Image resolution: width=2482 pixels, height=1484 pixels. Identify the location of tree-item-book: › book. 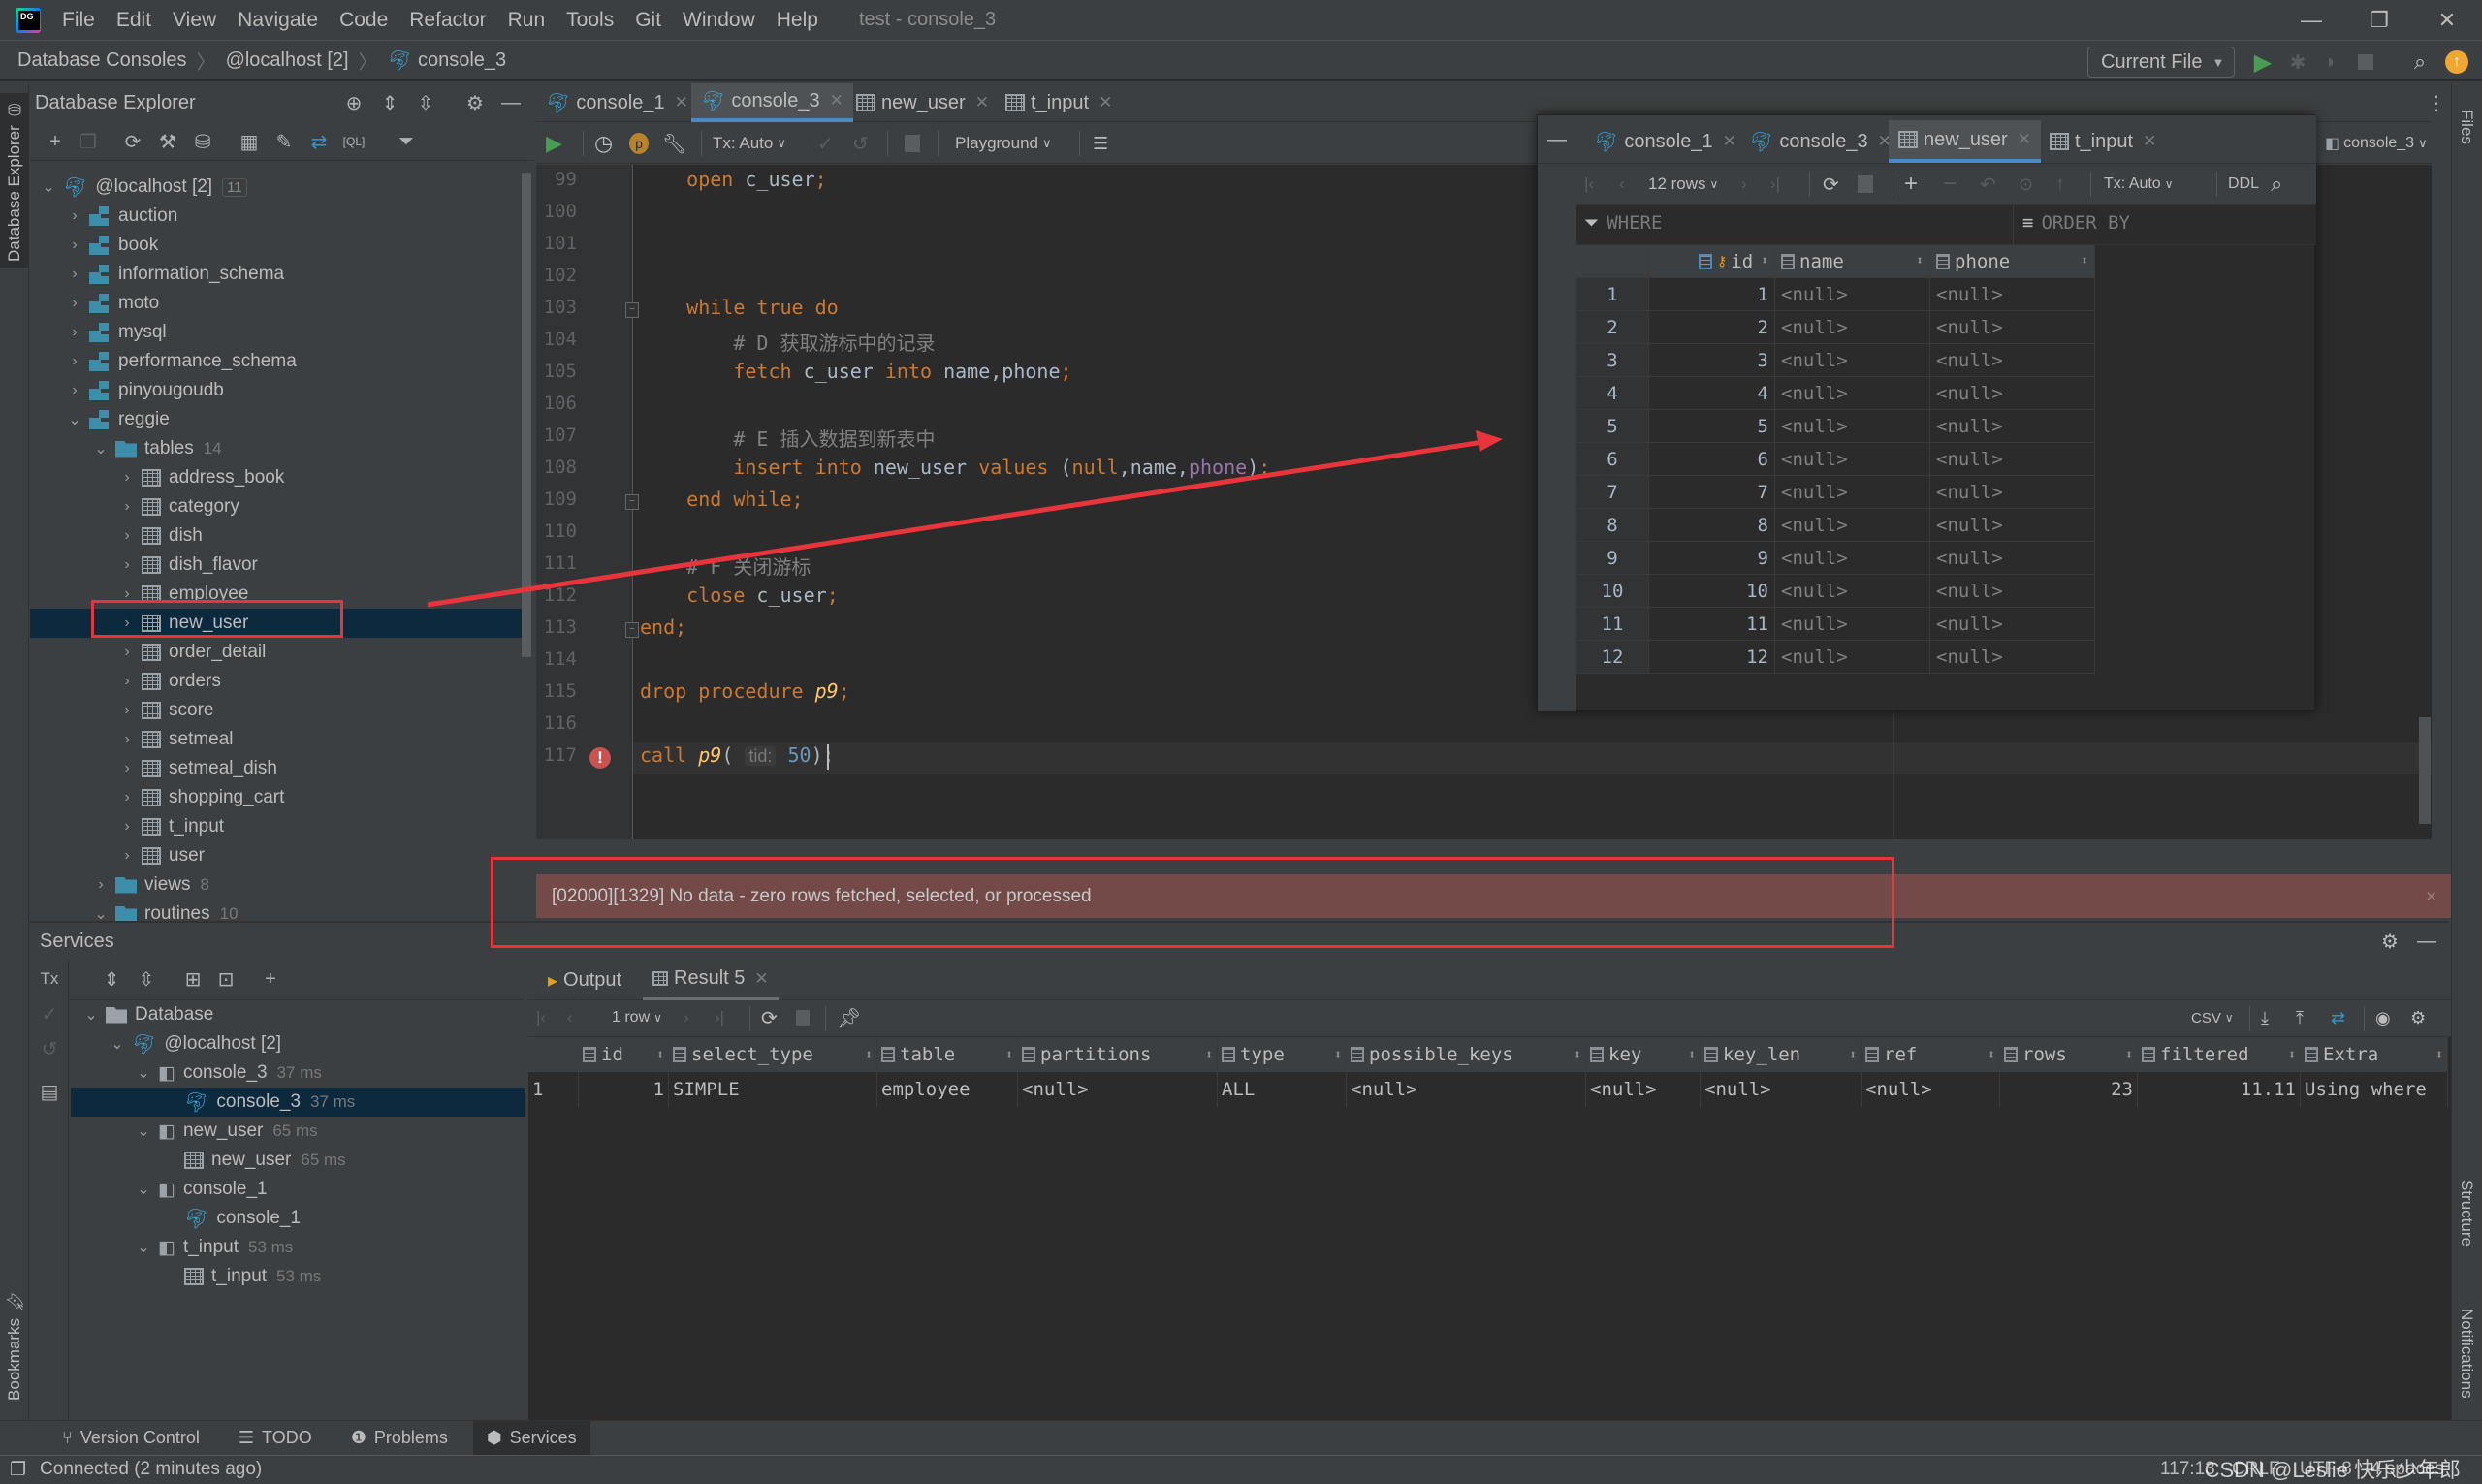
(277, 245).